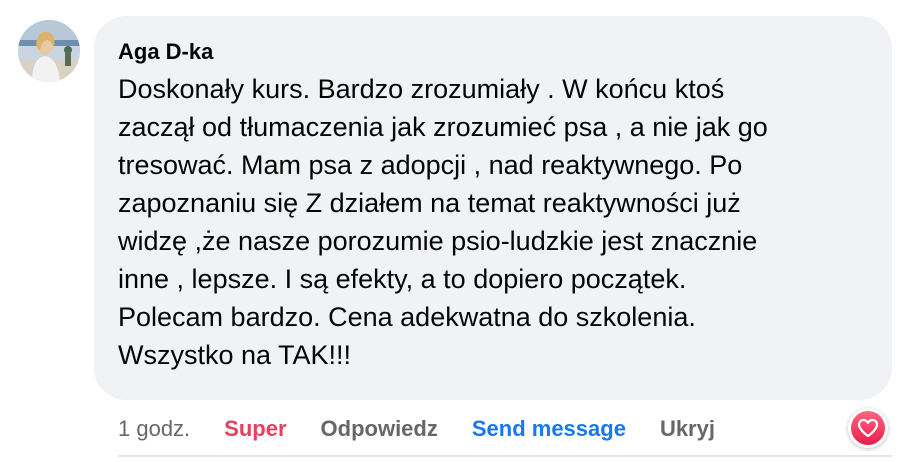 This screenshot has height=462, width=924. I want to click on comment-author: Aga D-ka, so click(492, 52).